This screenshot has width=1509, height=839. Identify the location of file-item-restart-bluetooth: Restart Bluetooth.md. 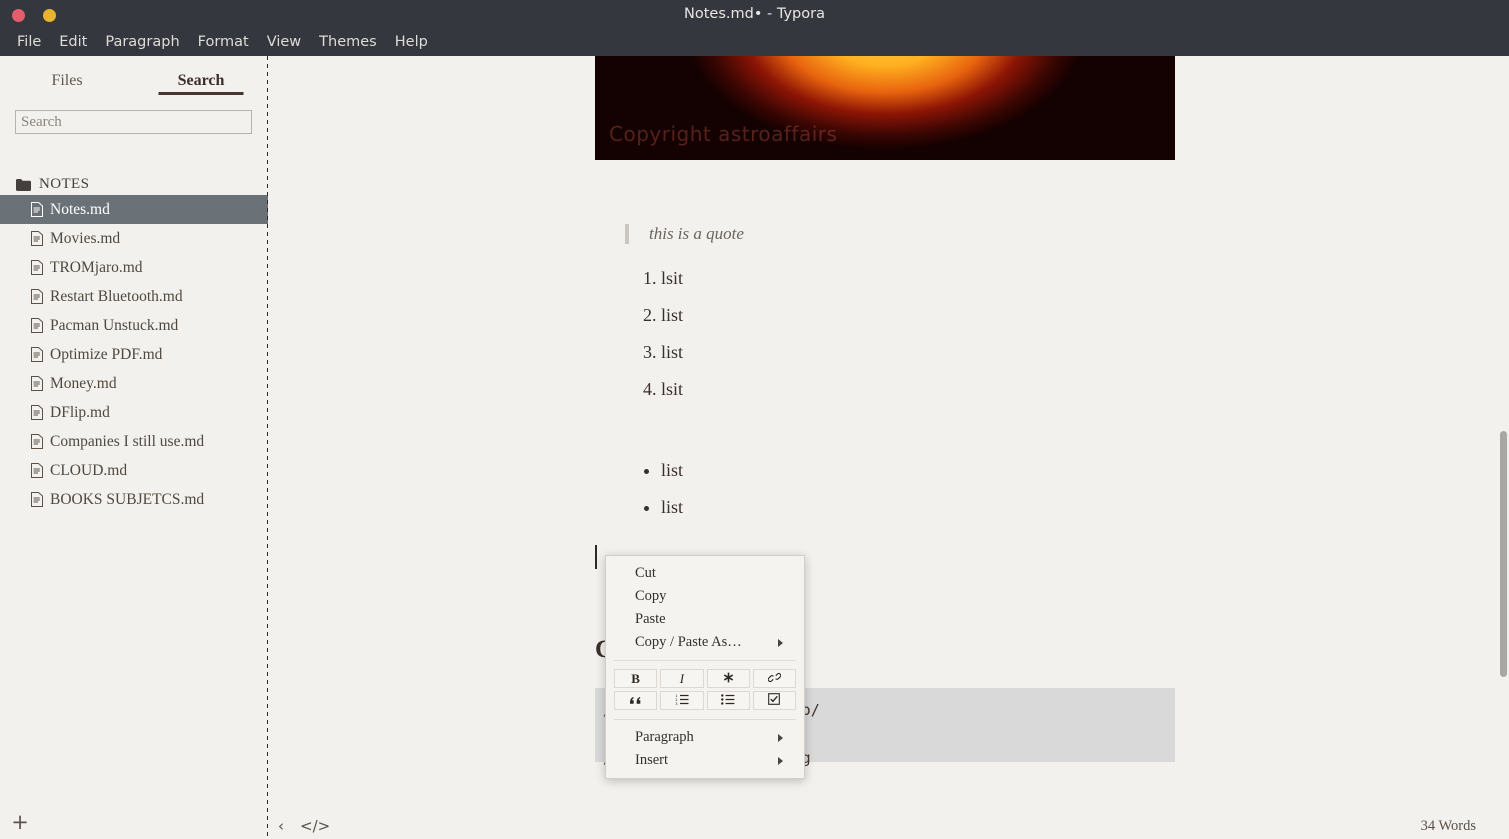
(134, 296).